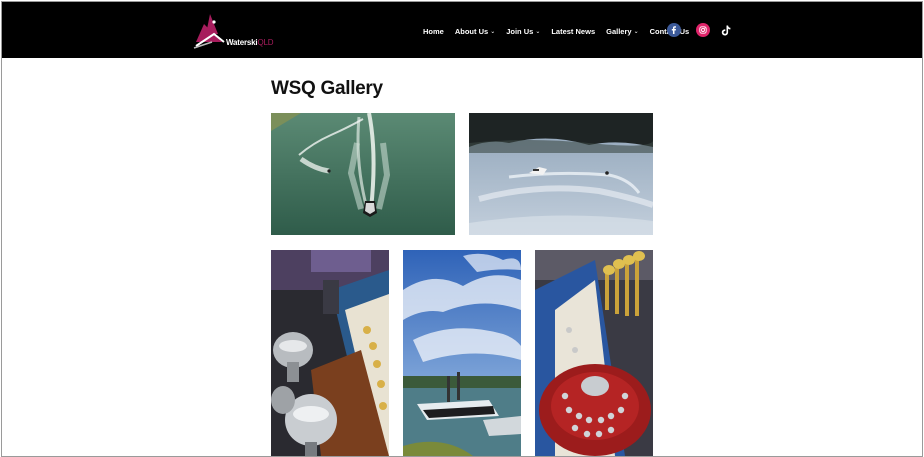 The height and width of the screenshot is (457, 924). What do you see at coordinates (619, 31) in the screenshot?
I see `nav-gallery-label: Gallery` at bounding box center [619, 31].